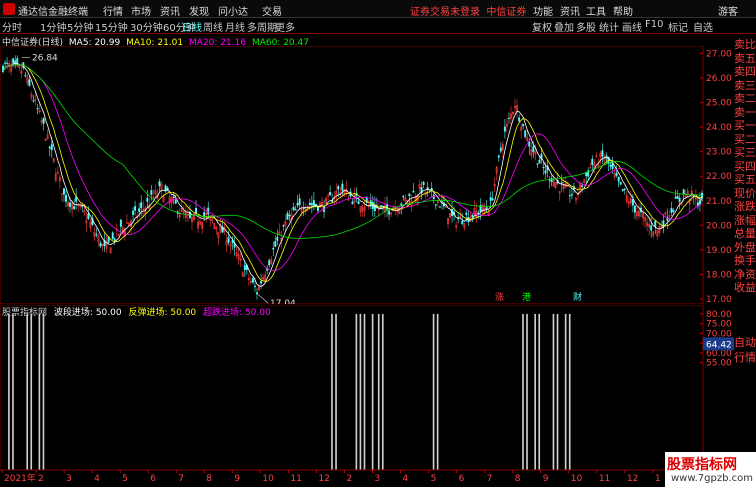 The image size is (756, 487). I want to click on menu-gongju: 工具, so click(596, 10).